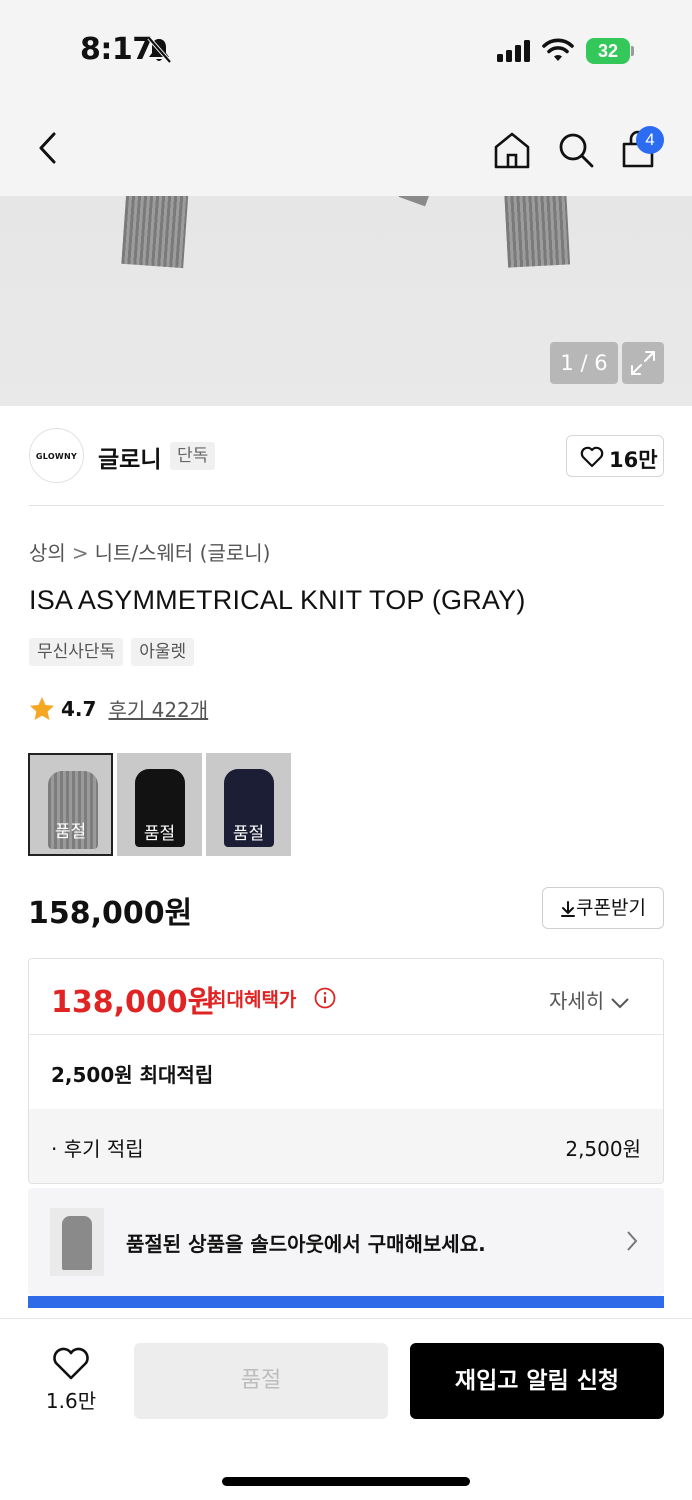  What do you see at coordinates (513, 51) in the screenshot?
I see `cellular-signal-icon` at bounding box center [513, 51].